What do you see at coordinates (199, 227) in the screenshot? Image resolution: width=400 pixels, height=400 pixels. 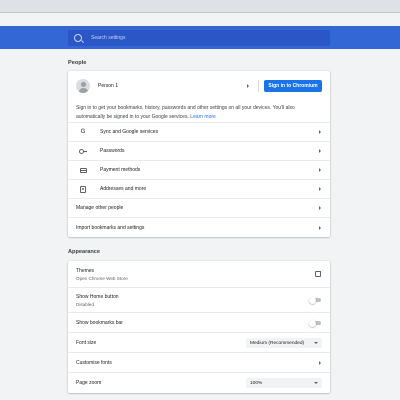 I see `import-bookmarks-row: Import bookmarks and settings` at bounding box center [199, 227].